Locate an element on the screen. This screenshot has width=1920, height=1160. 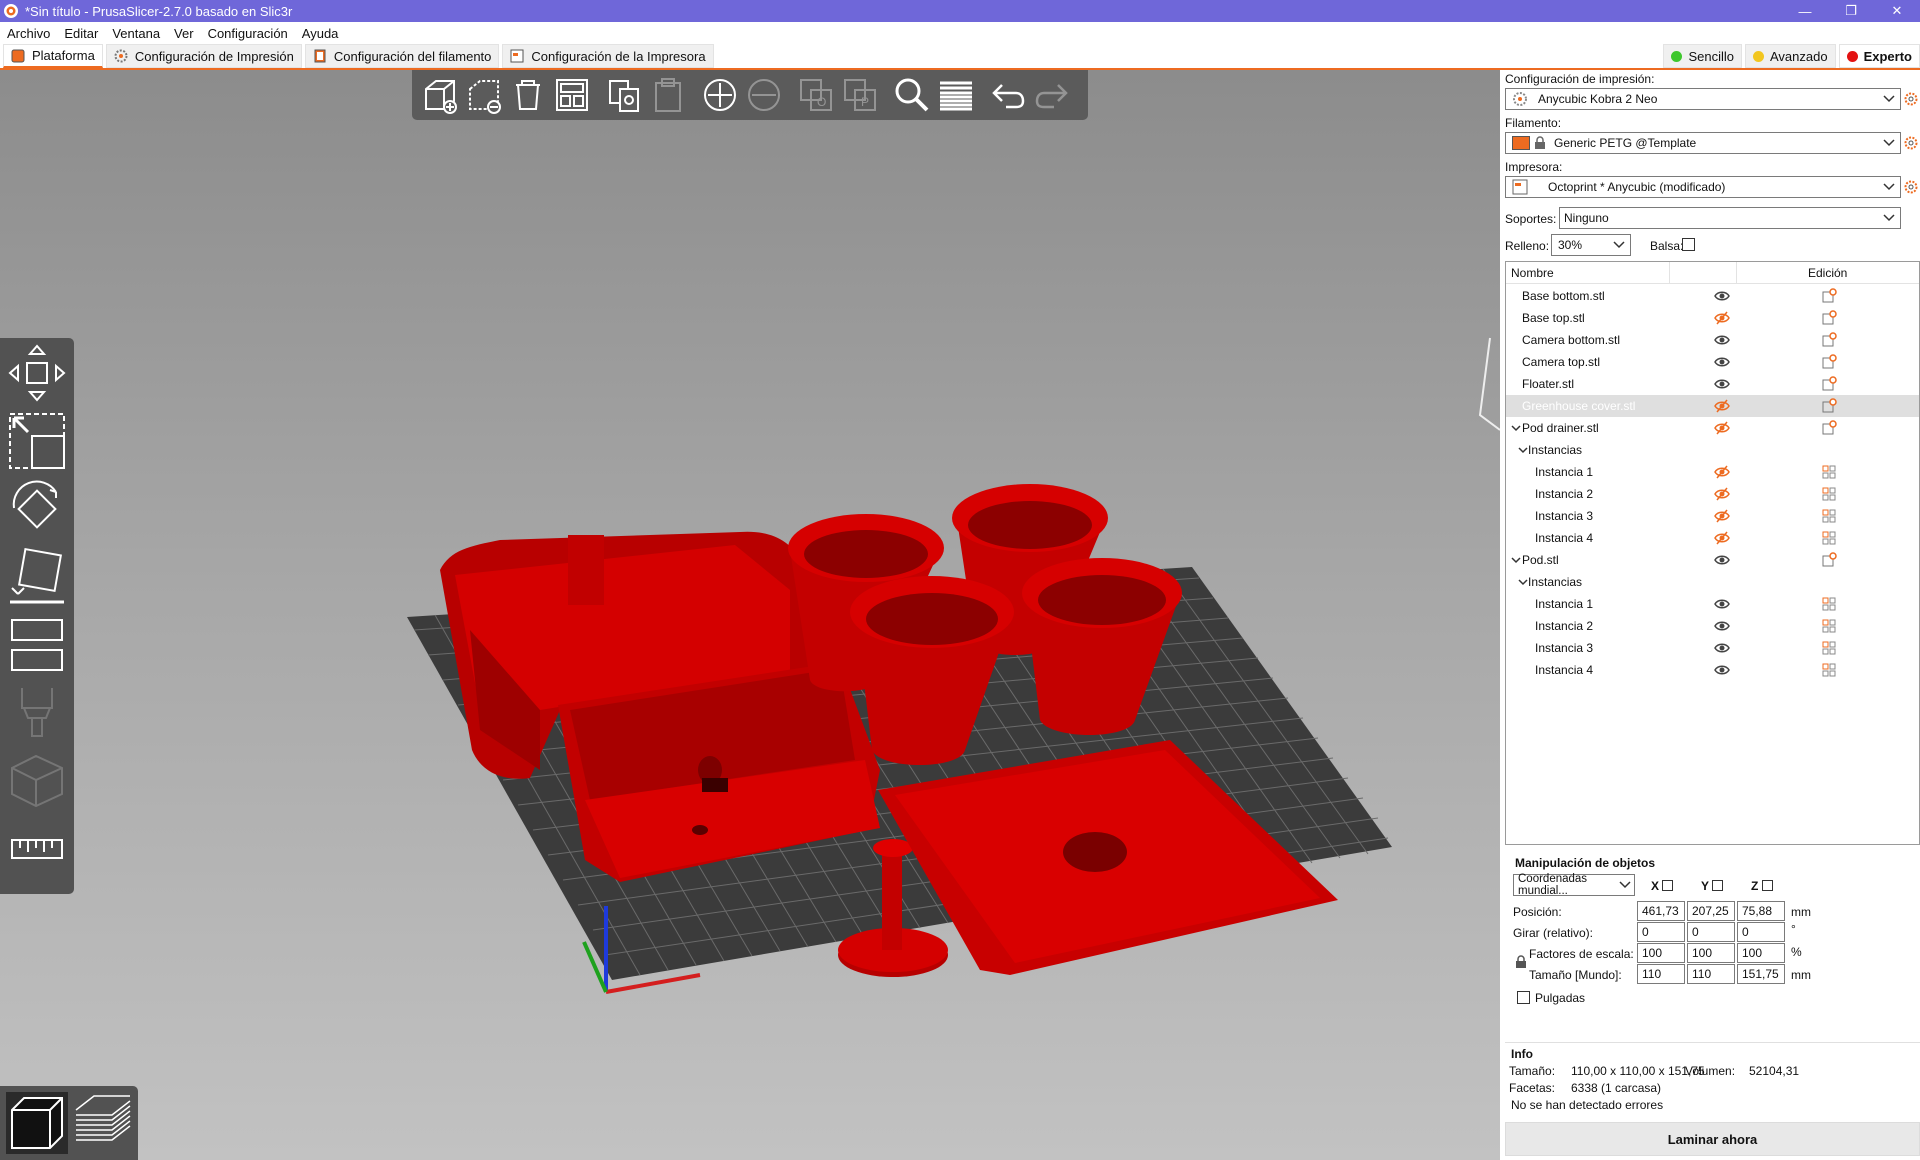
mode-simple: Sencillo is located at coordinates (1702, 56).